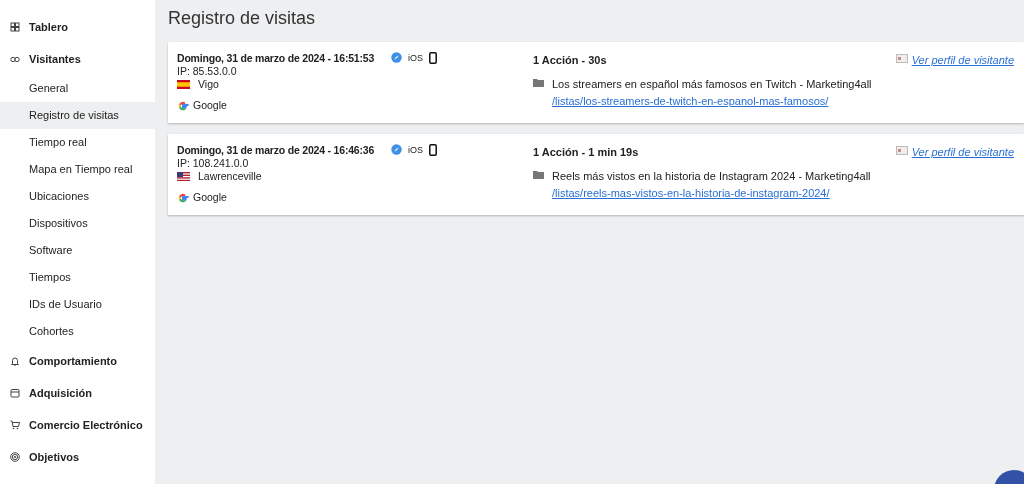  I want to click on sidebar-section: Tablero, so click(77, 27).